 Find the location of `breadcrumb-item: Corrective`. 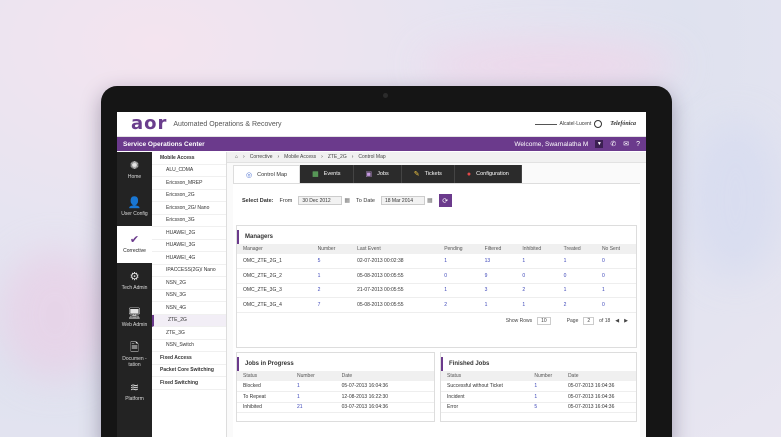

breadcrumb-item: Corrective is located at coordinates (261, 157).